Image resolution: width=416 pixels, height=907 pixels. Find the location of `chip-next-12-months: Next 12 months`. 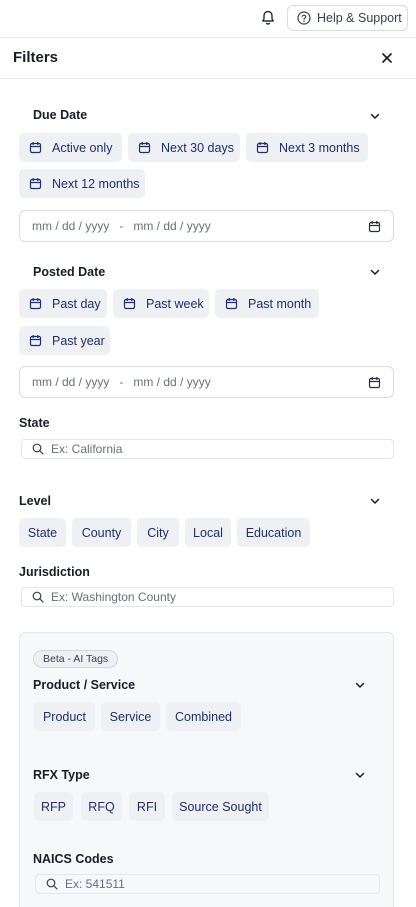

chip-next-12-months: Next 12 months is located at coordinates (82, 183).